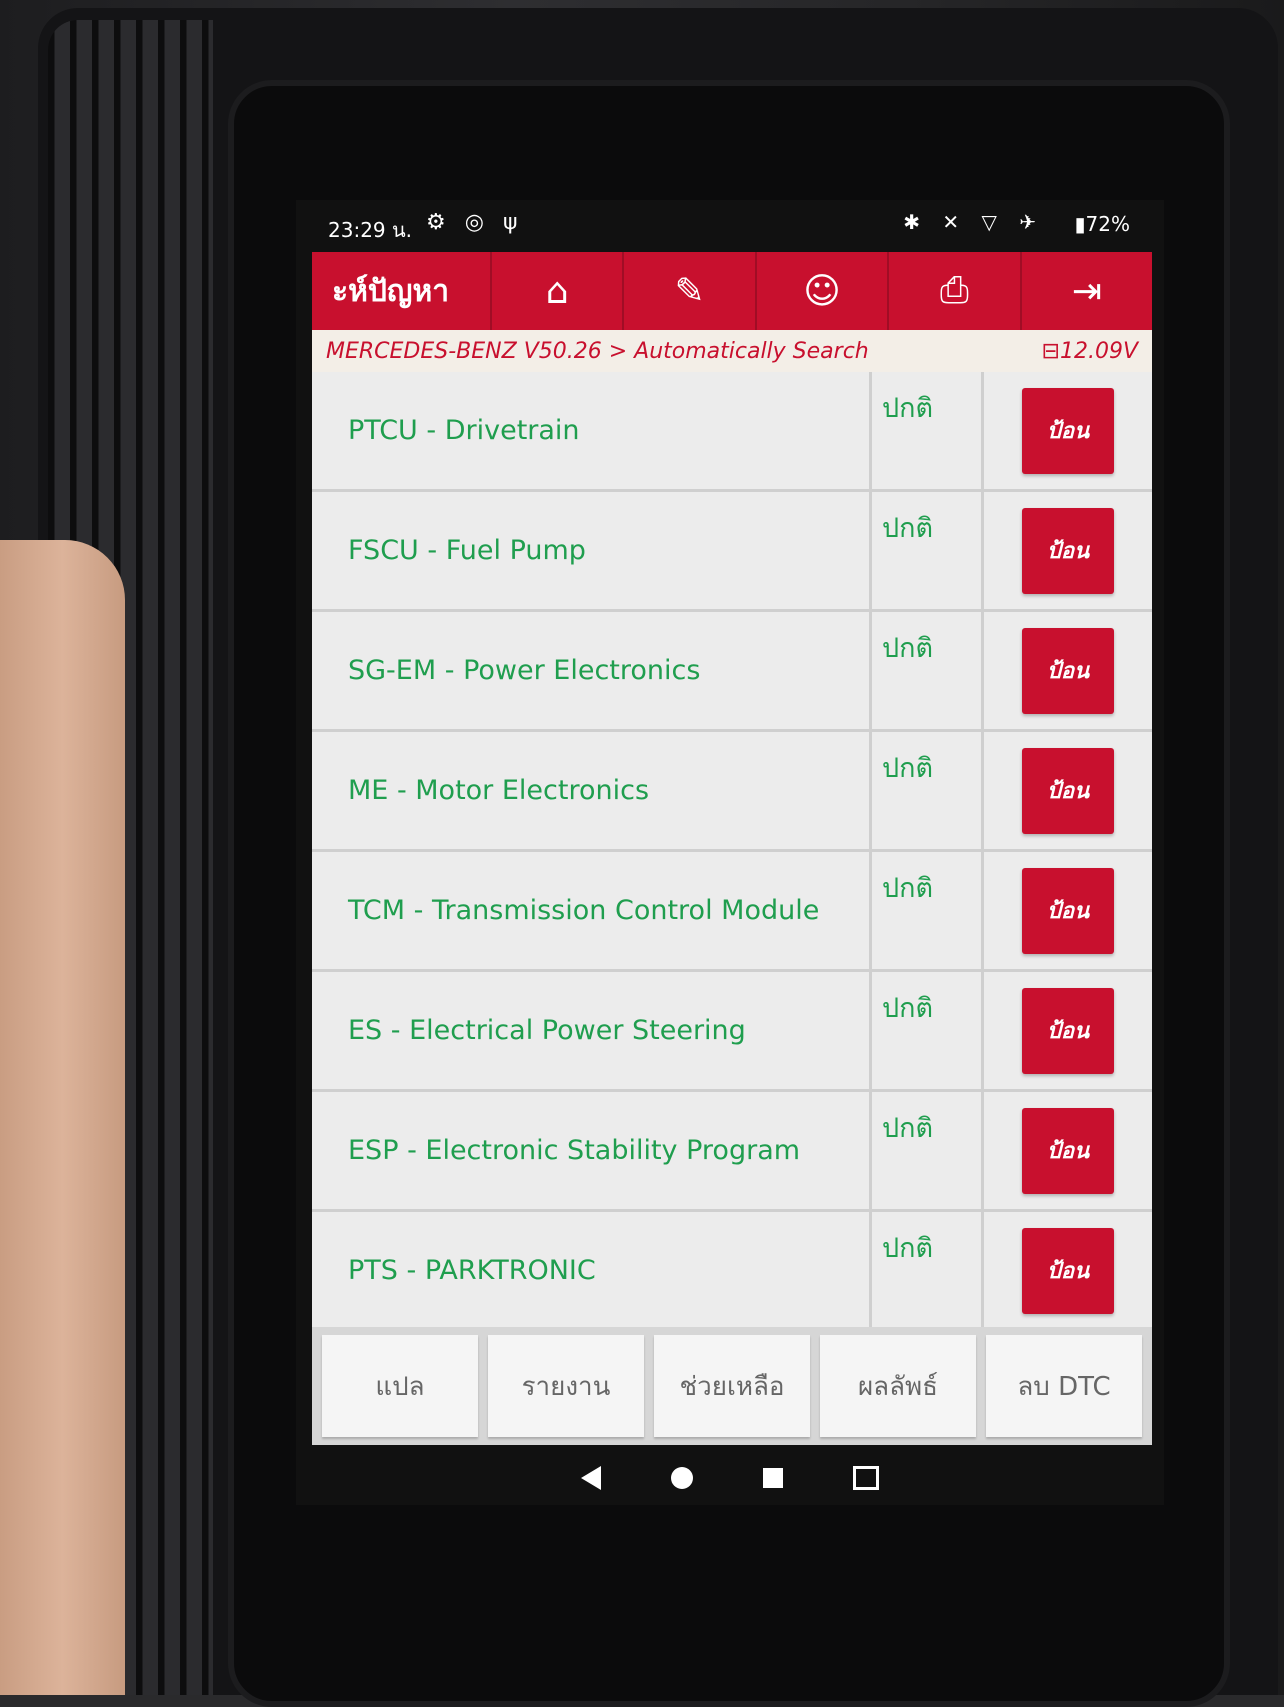 The width and height of the screenshot is (1284, 1707). Describe the element at coordinates (898, 1386) in the screenshot. I see `results-button: ผลลัพธ์` at that location.